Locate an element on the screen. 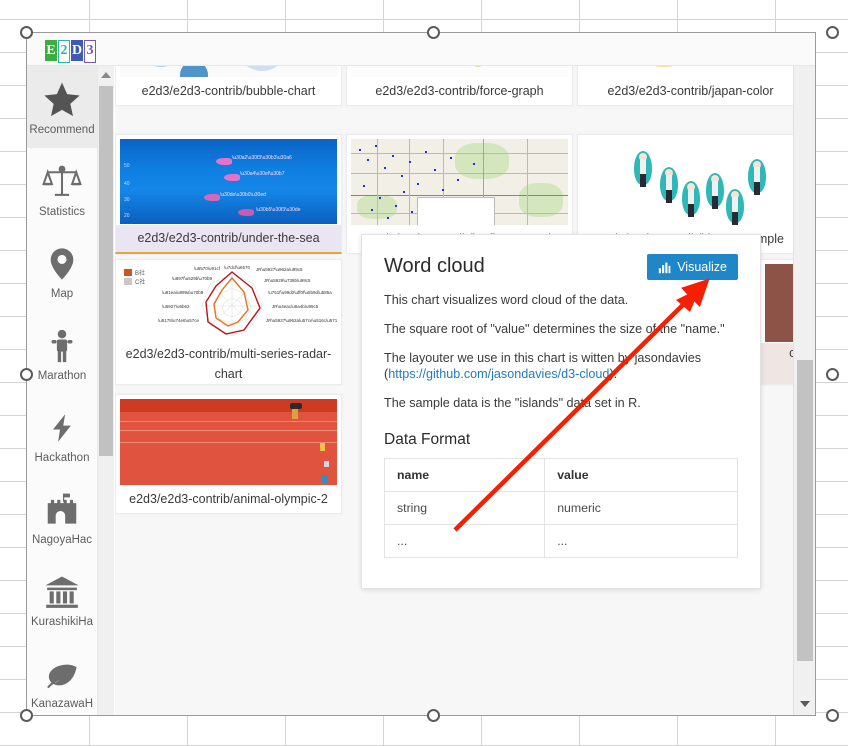 Image resolution: width=848 pixels, height=746 pixels. selection-handle-top-left is located at coordinates (26, 32).